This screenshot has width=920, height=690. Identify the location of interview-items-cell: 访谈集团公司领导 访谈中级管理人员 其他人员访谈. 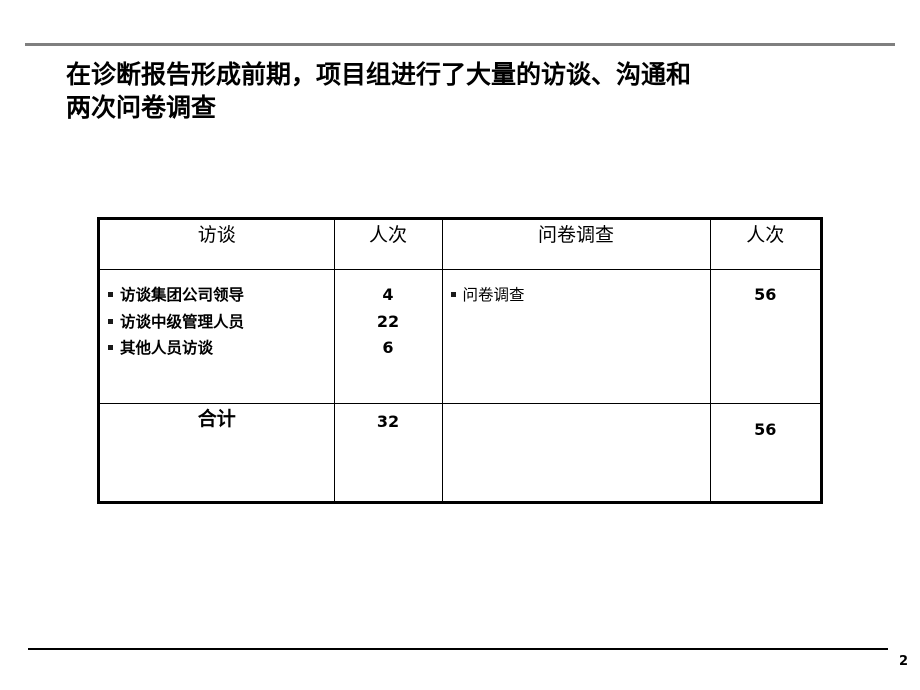
(217, 336).